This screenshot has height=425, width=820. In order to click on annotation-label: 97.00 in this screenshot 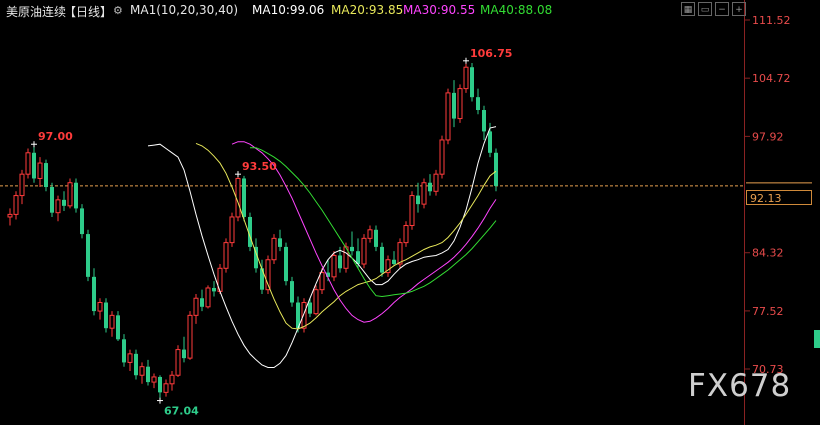, I will do `click(55, 136)`.